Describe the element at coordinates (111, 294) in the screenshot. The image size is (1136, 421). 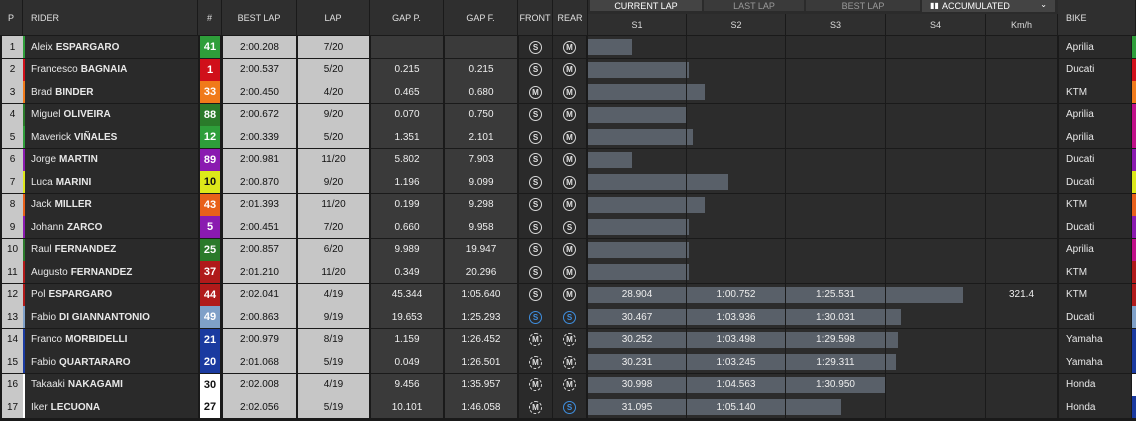
I see `rider-name: Pol ESPARGARO` at that location.